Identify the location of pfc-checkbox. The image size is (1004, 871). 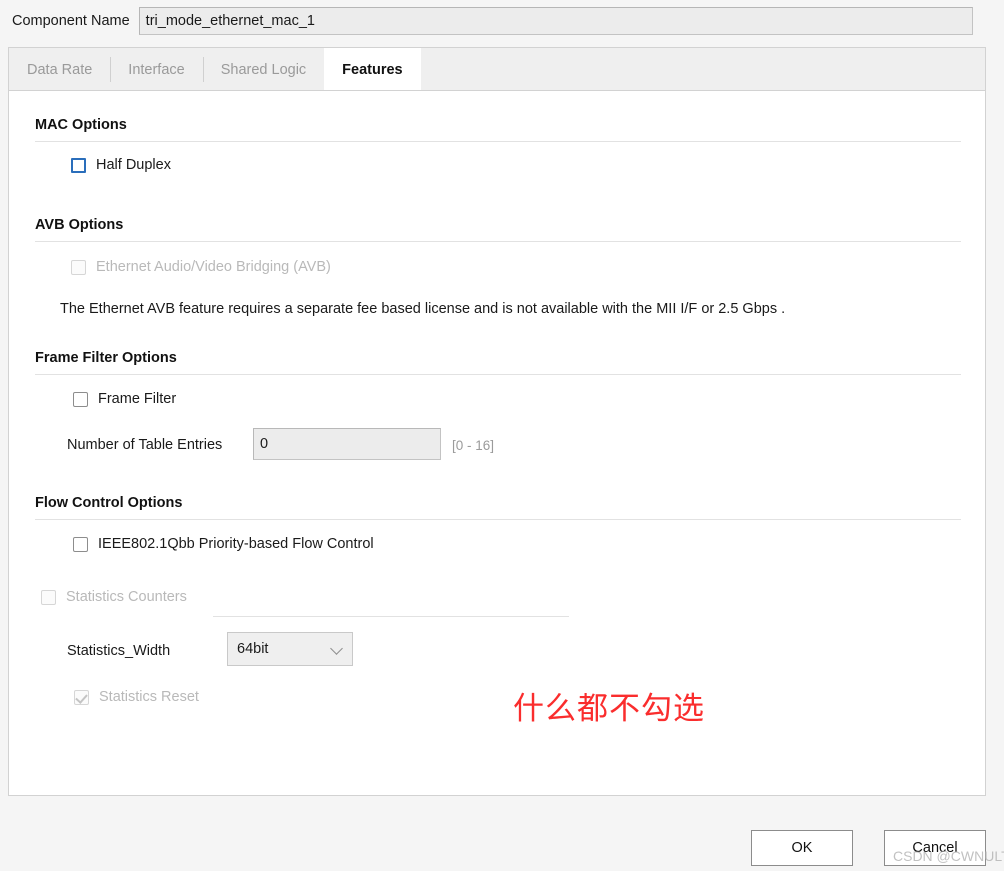
(80, 544).